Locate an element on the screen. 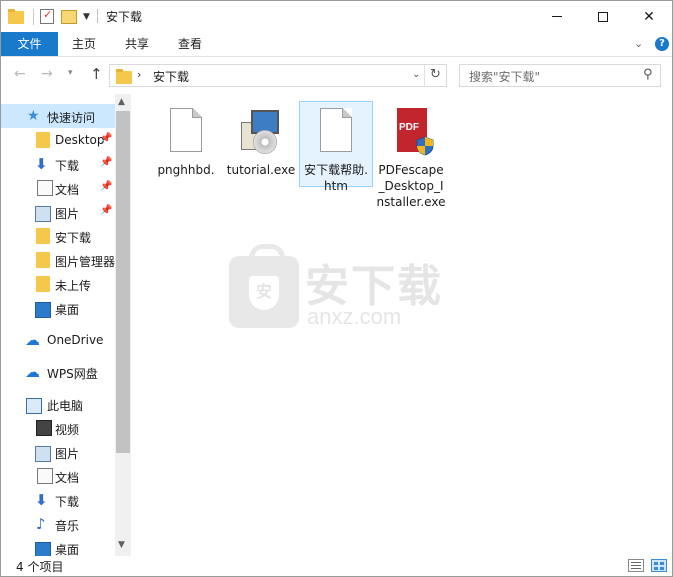 This screenshot has width=673, height=577. tab-share: 共享 is located at coordinates (137, 44).